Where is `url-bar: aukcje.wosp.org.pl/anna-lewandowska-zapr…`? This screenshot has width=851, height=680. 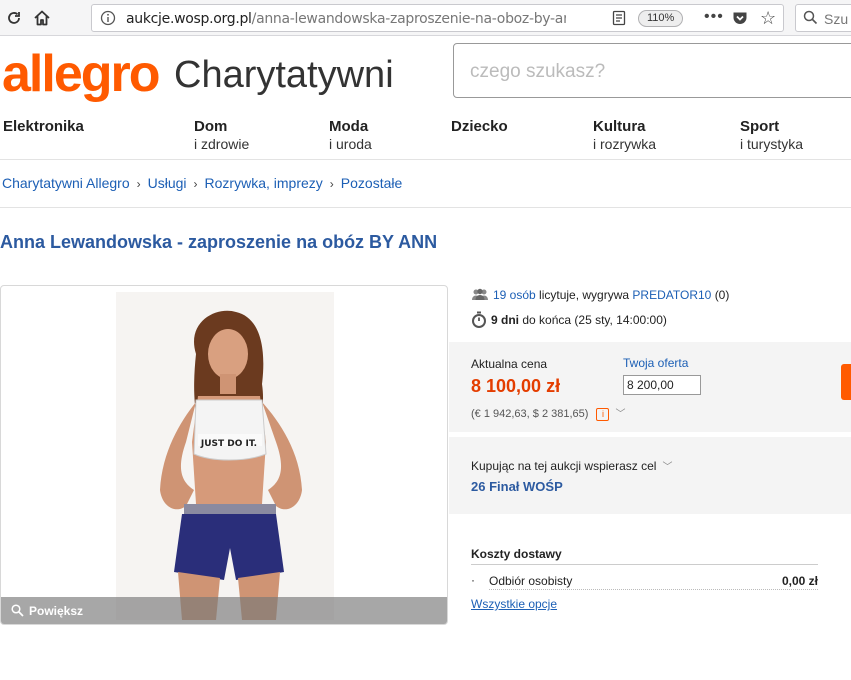 url-bar: aukcje.wosp.org.pl/anna-lewandowska-zapr… is located at coordinates (437, 18).